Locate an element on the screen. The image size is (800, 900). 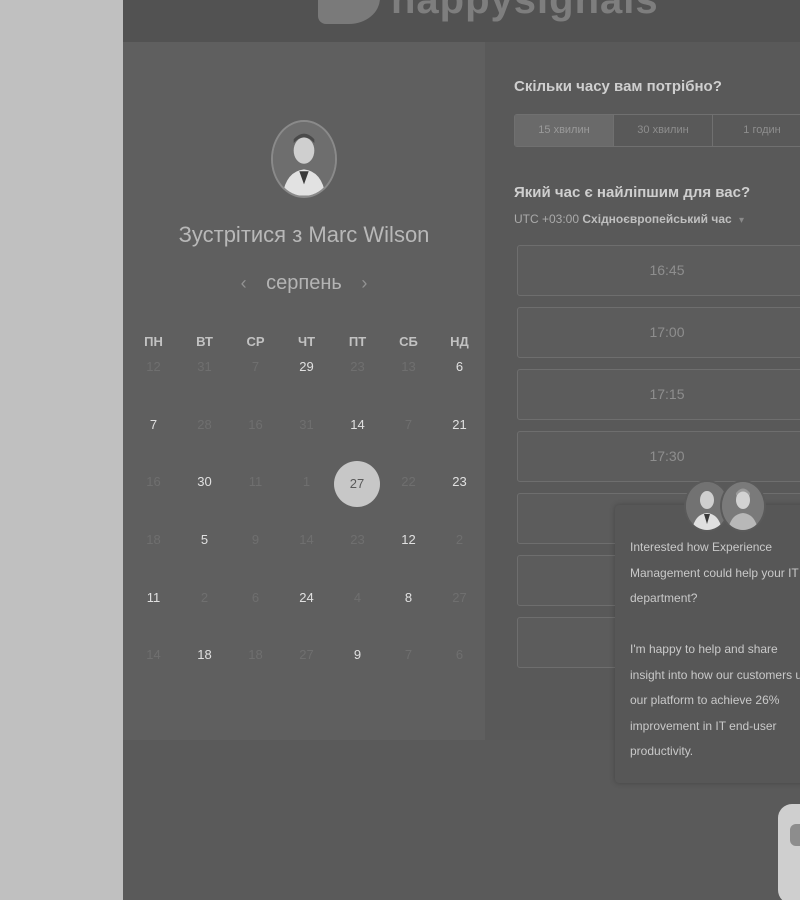
time-slot: 17:15 is located at coordinates (658, 394).